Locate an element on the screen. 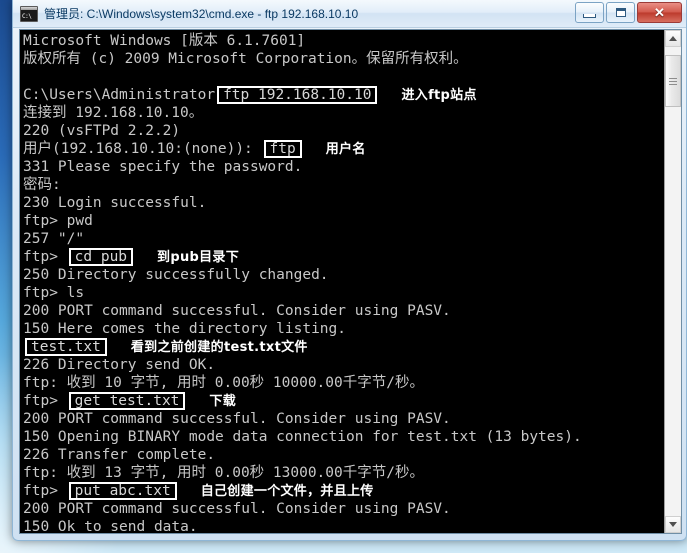  console-line-text: Microsoft Windows [版本 6.1.7601] is located at coordinates (164, 41).